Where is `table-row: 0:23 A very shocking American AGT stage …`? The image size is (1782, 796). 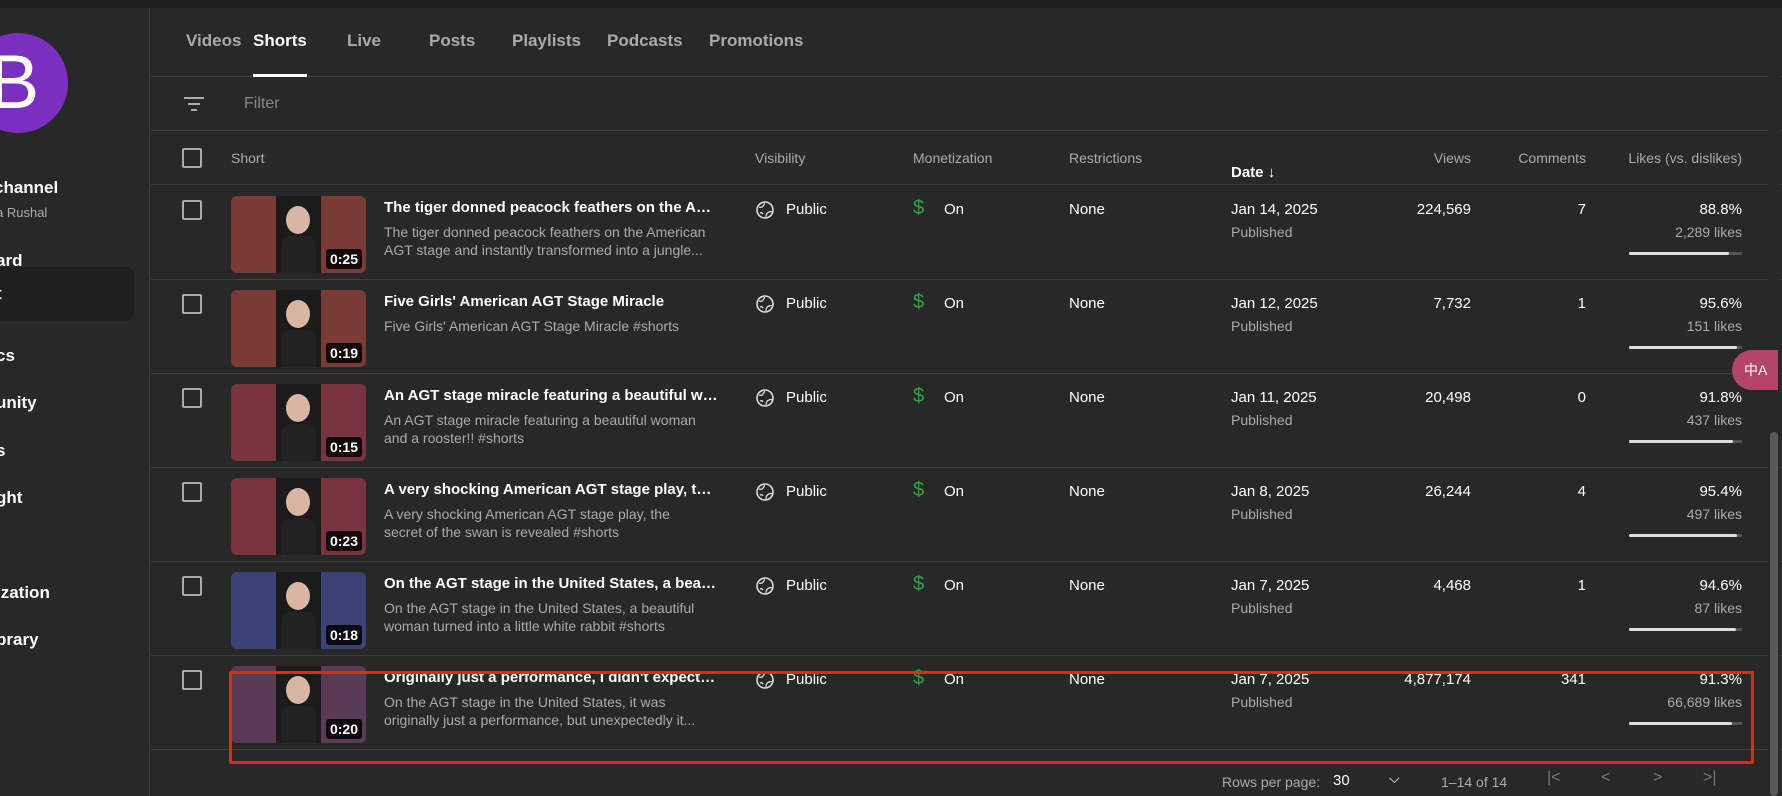 table-row: 0:23 A very shocking American AGT stage … is located at coordinates (966, 515).